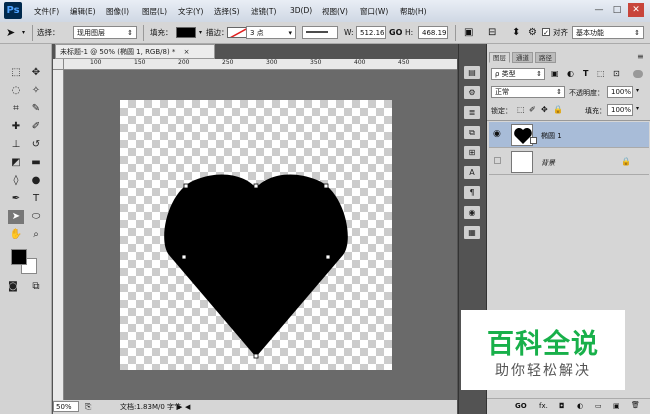 The height and width of the screenshot is (414, 650). Describe the element at coordinates (620, 110) in the screenshot. I see `fill-input: 100%` at that location.